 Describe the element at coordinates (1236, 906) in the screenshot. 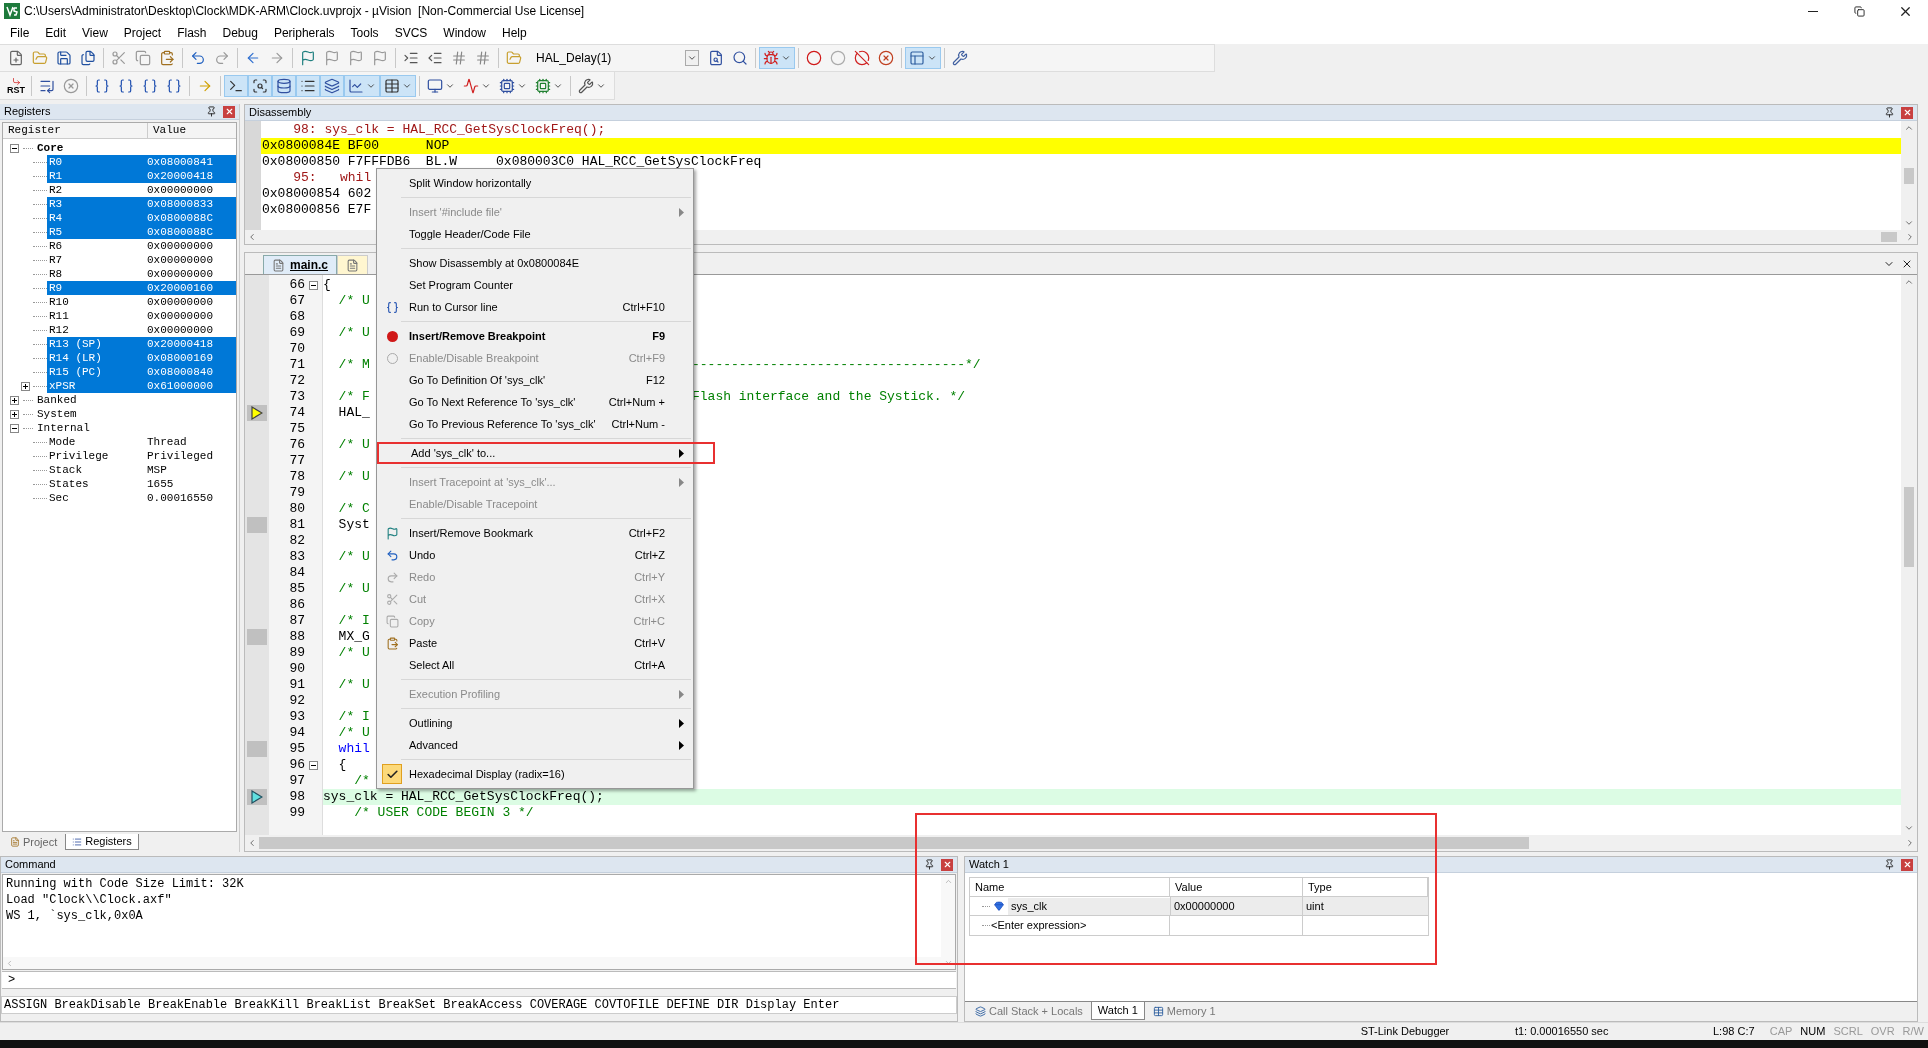

I see `watch-value: 0x00000000` at that location.